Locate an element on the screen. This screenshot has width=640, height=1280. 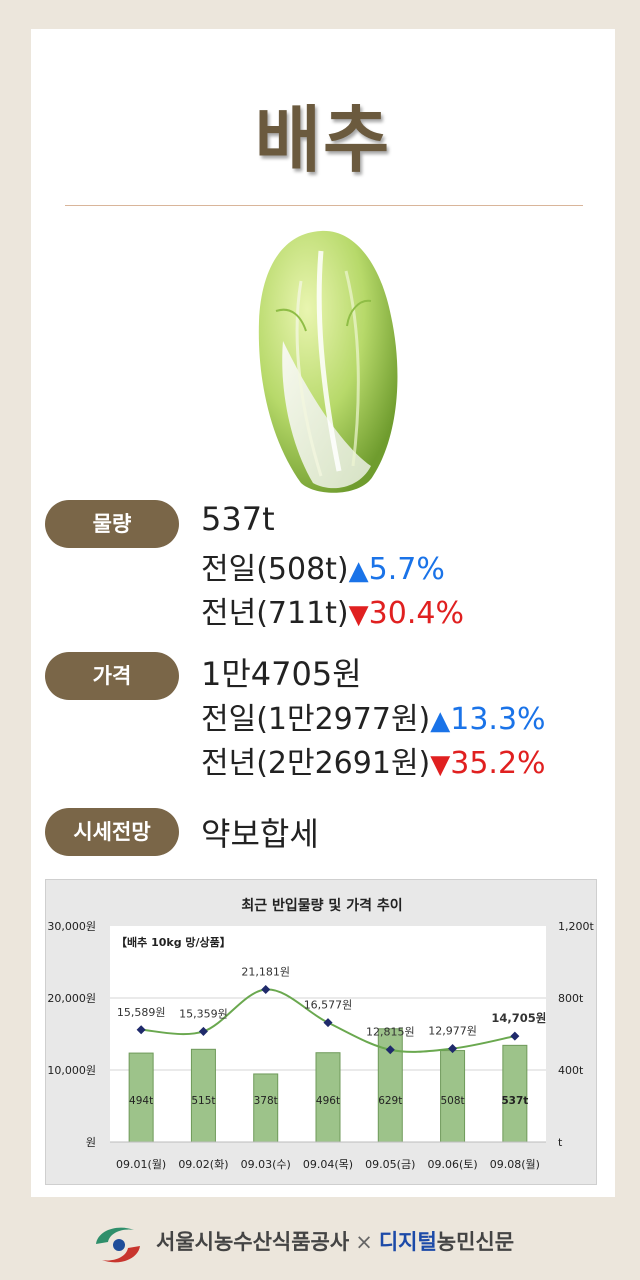
volume-prev-year-change: 30.4% is located at coordinates (416, 613).